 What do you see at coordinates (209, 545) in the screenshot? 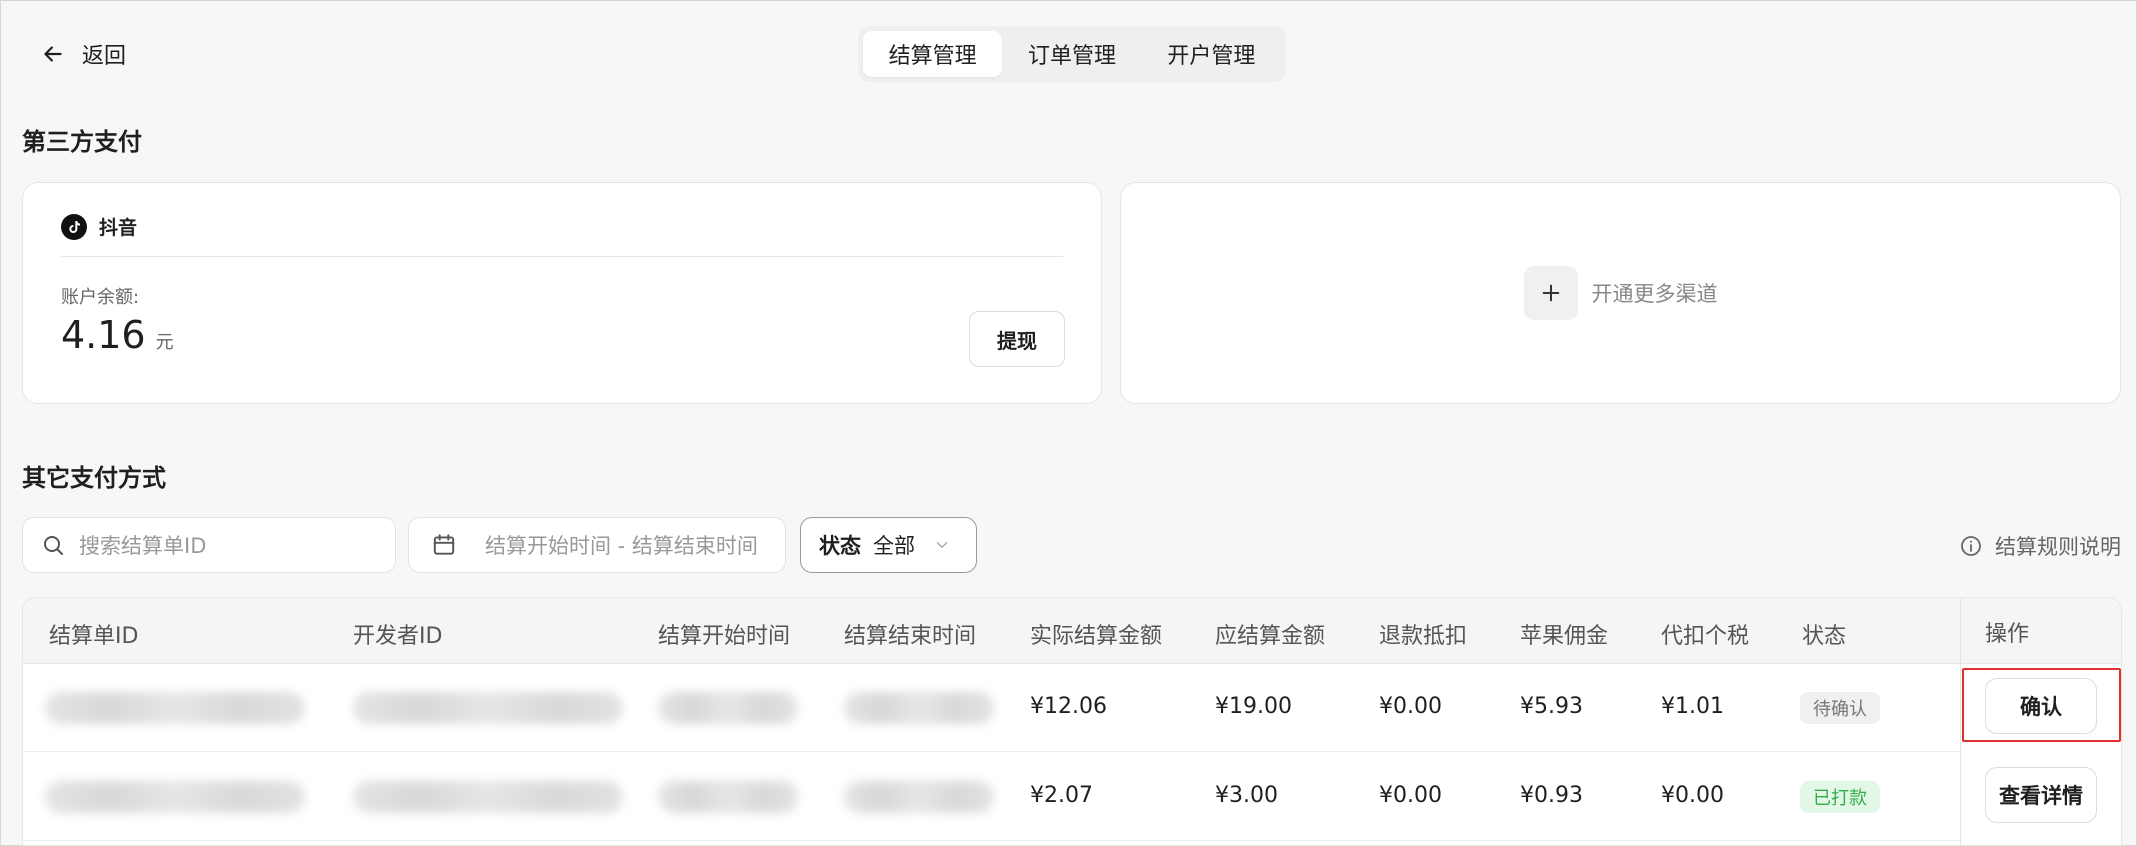
I see `search-input: 搜索结算单ID` at bounding box center [209, 545].